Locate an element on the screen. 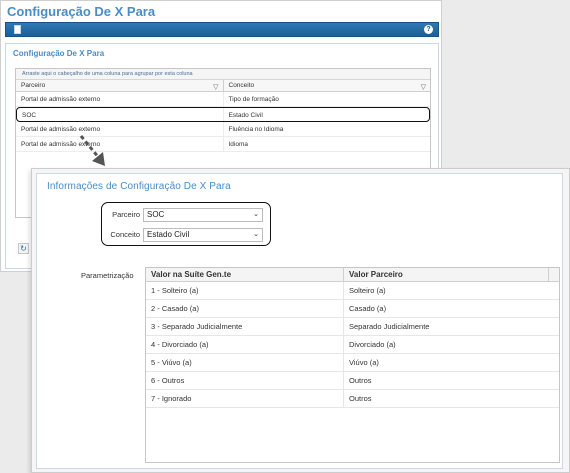  conceito-select: Estado Civil ⌄ is located at coordinates (203, 235).